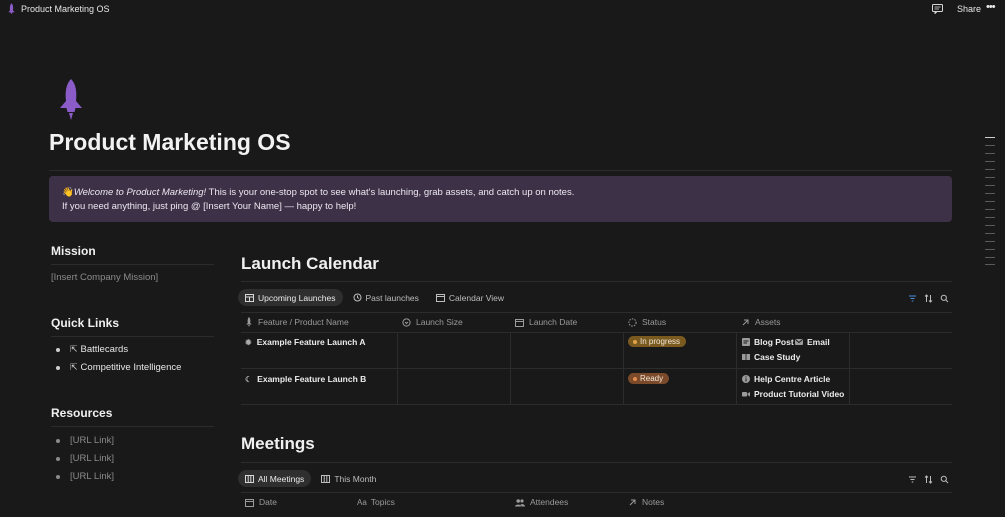 Image resolution: width=1005 pixels, height=517 pixels. I want to click on tab-all-meetings: All Meetings, so click(275, 478).